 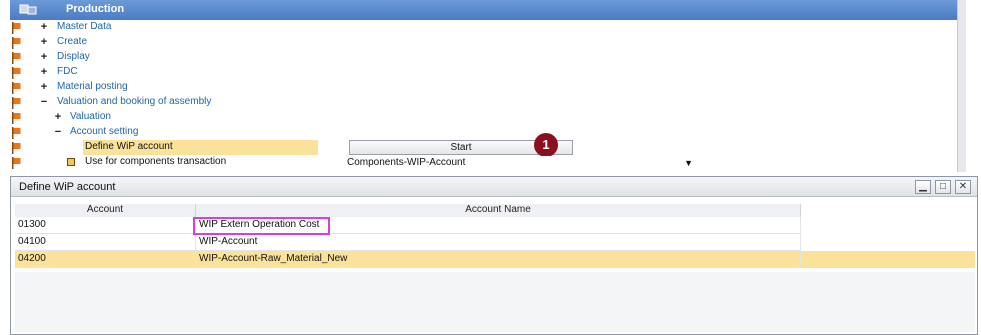 I want to click on tree-item-label: Account setting, so click(x=104, y=131).